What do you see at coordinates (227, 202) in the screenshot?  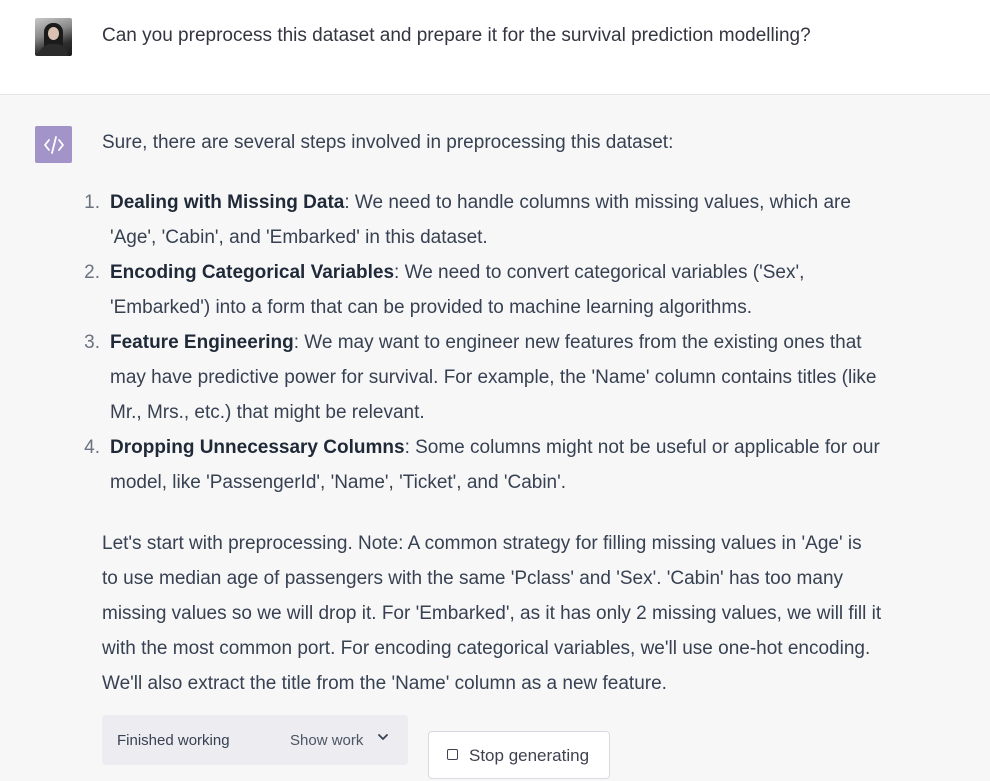 I see `list-item-title: Dealing with Missing Data` at bounding box center [227, 202].